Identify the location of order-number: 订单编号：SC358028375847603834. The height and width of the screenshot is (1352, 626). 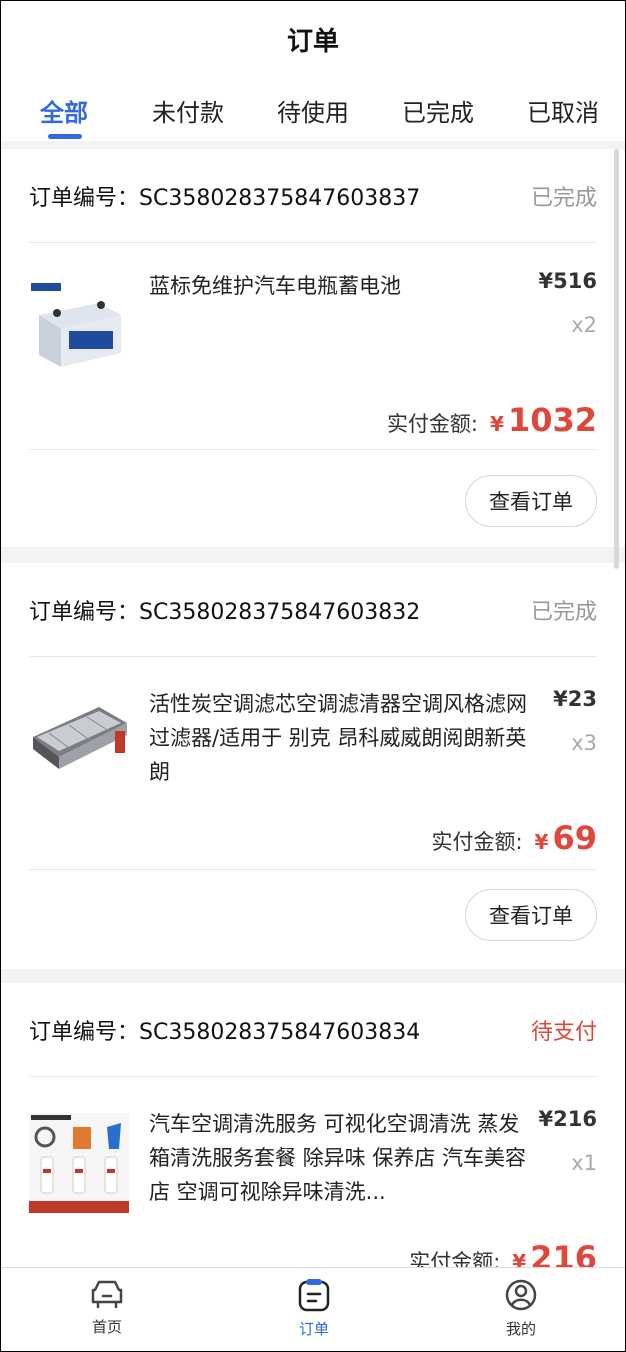
(225, 1032).